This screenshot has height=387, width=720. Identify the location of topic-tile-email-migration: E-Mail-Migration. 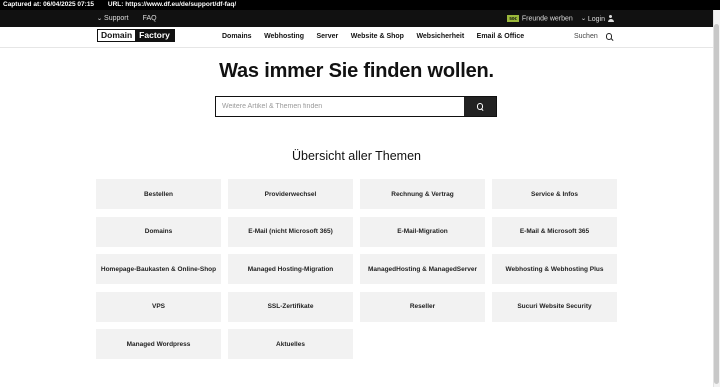
(422, 231).